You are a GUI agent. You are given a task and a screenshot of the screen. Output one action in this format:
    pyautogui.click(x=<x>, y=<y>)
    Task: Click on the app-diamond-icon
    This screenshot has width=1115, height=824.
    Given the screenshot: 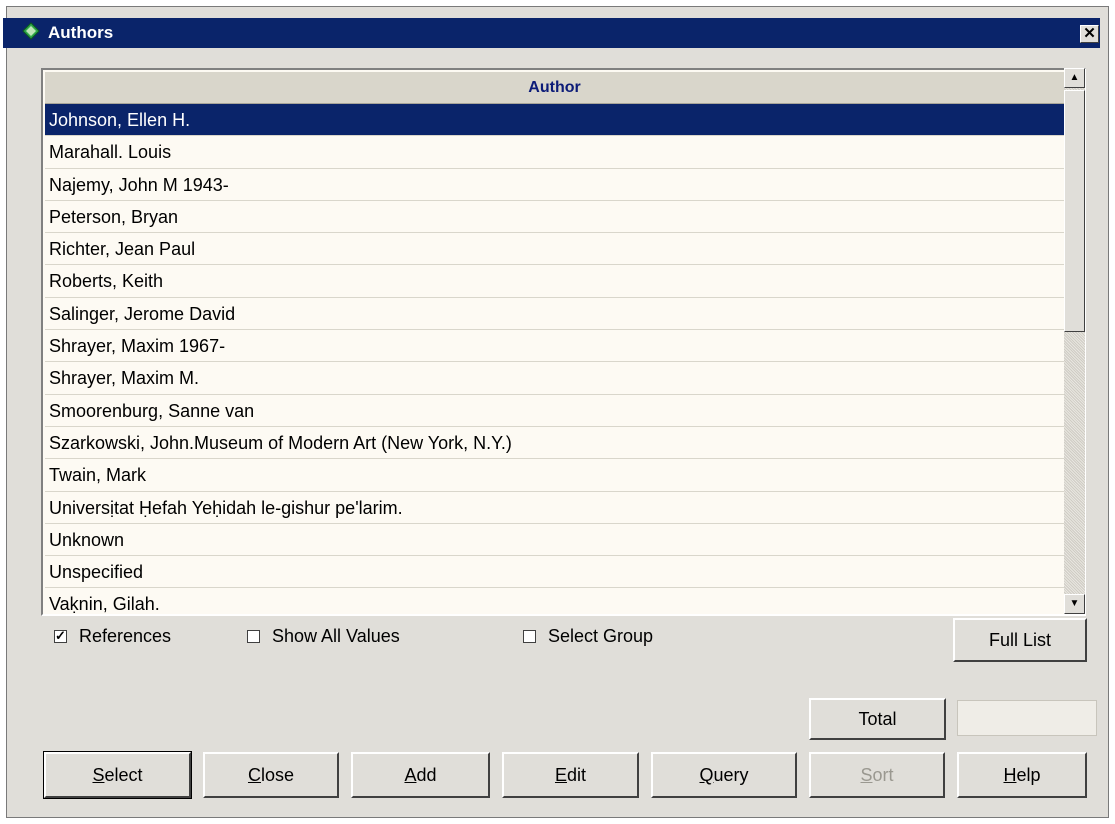 What is the action you would take?
    pyautogui.click(x=31, y=31)
    